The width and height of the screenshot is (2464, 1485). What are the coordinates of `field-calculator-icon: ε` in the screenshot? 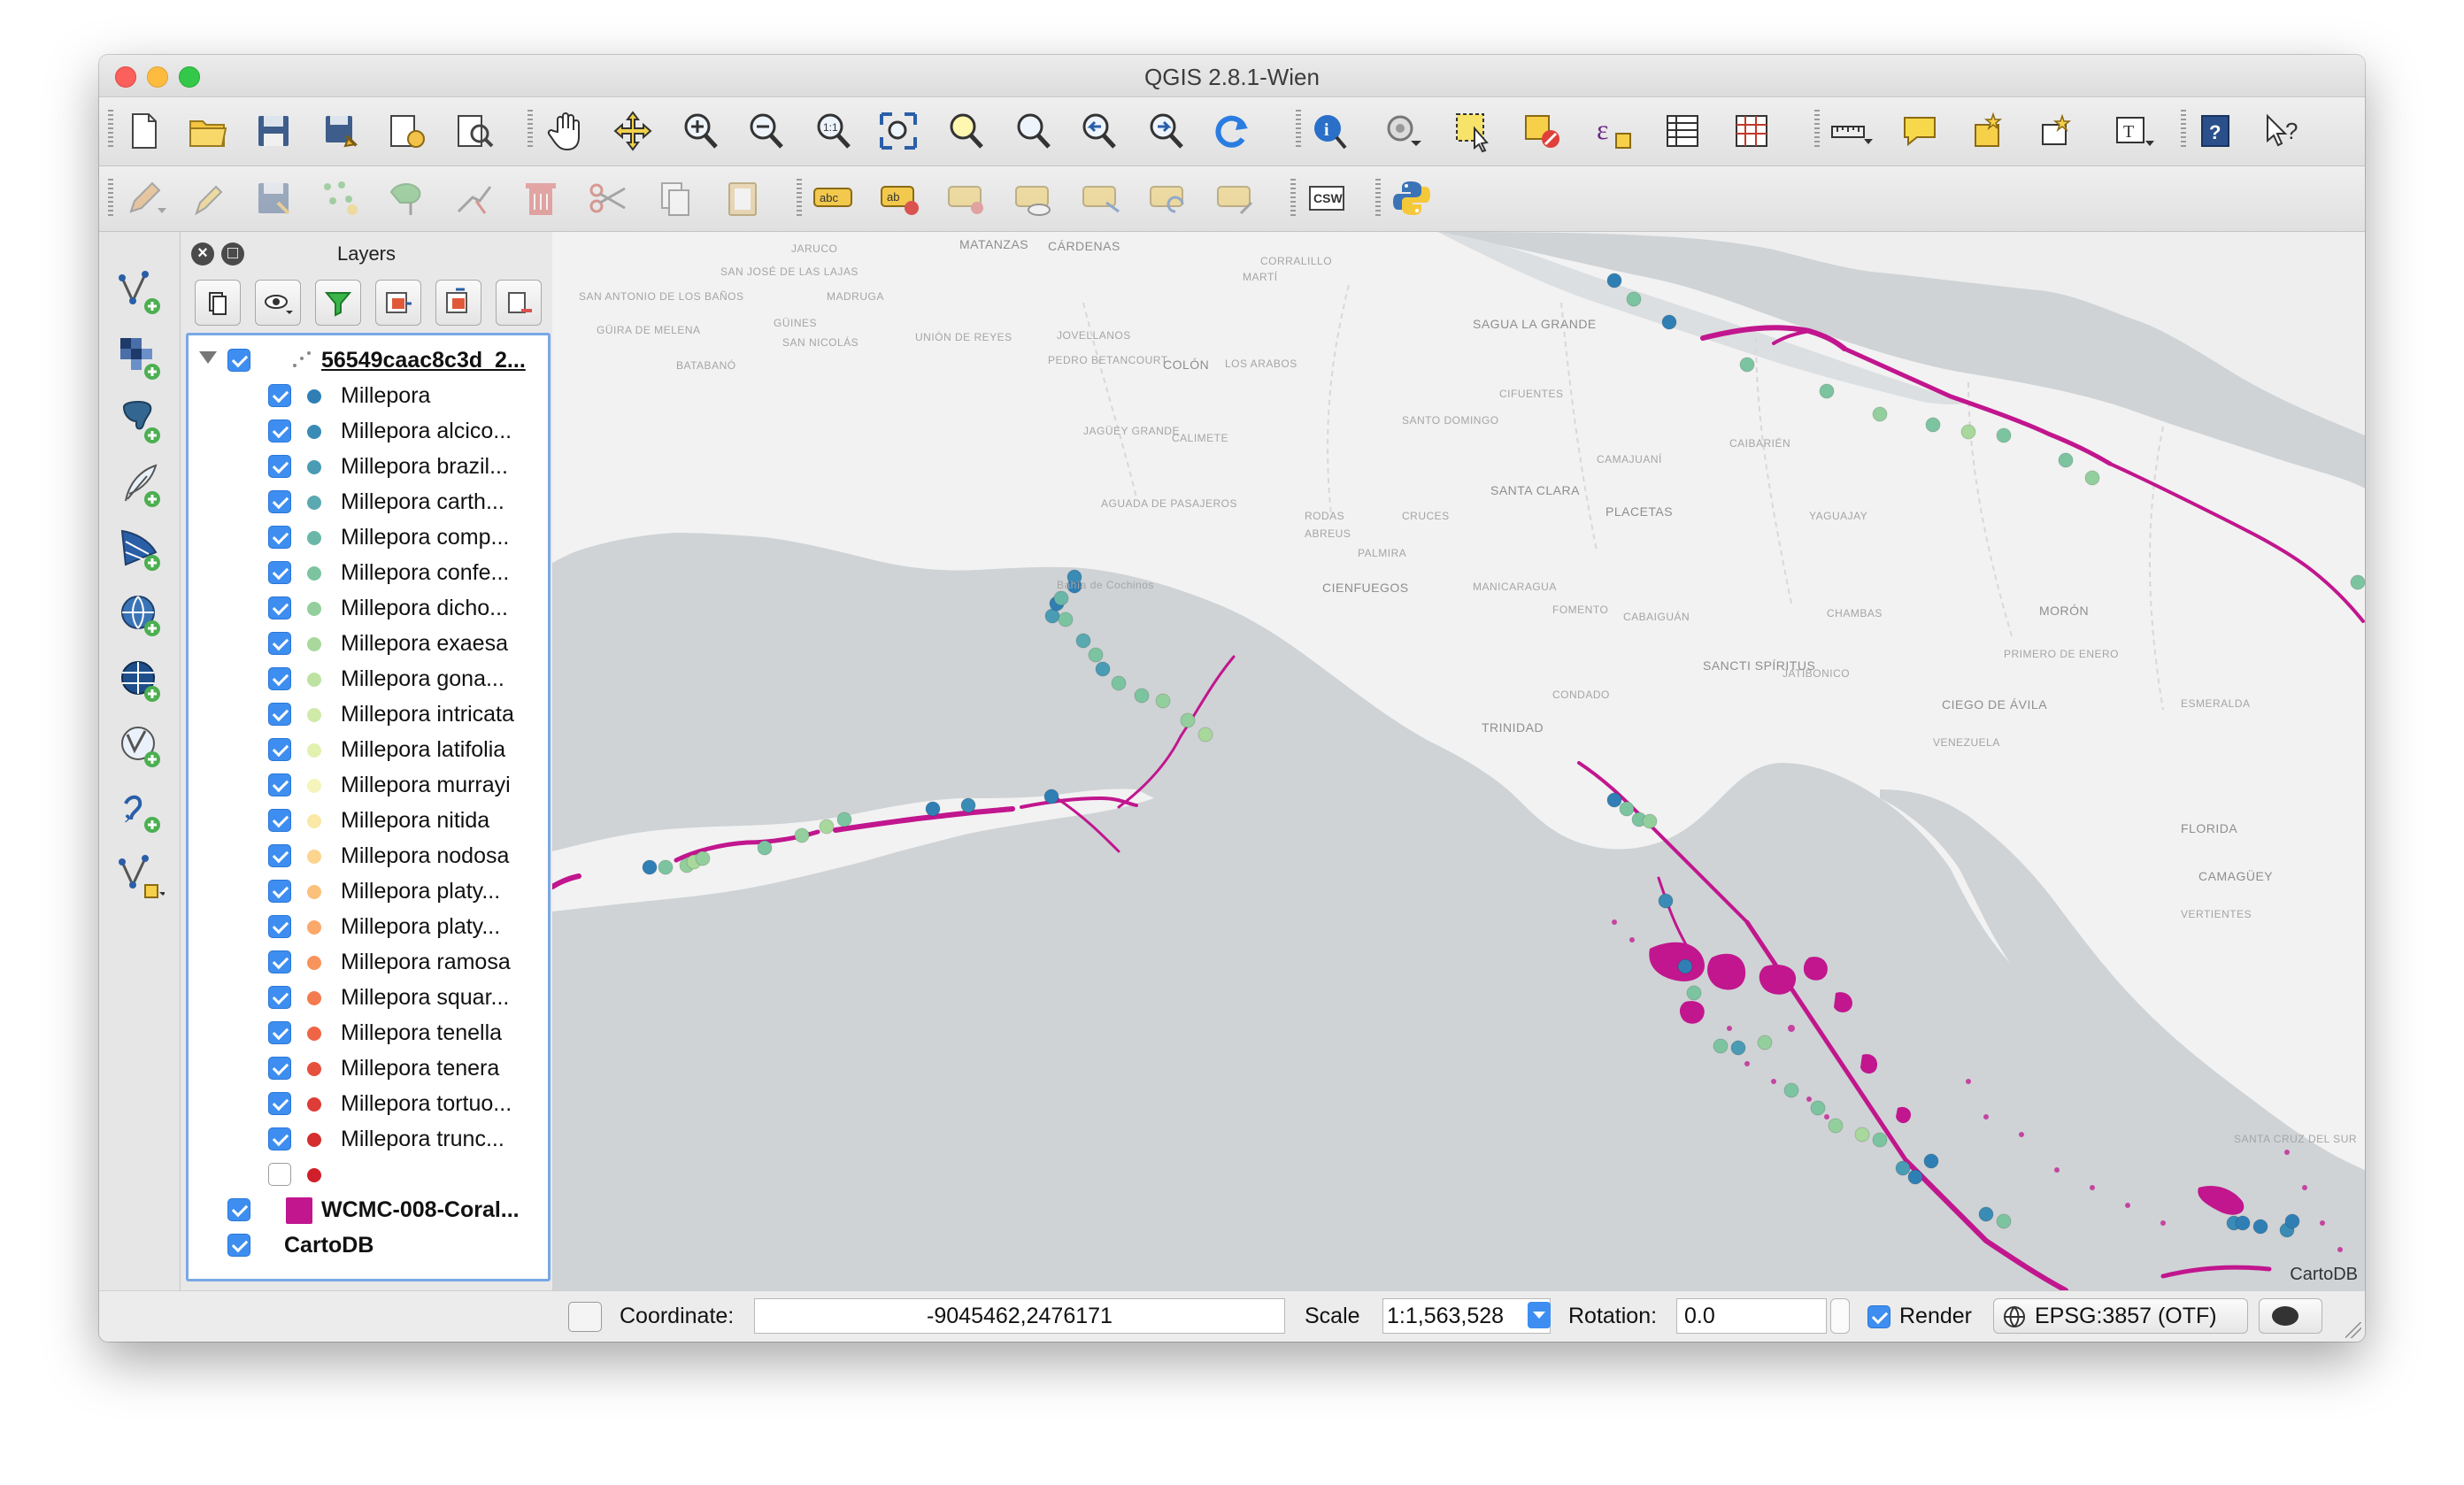 It's located at (1613, 131).